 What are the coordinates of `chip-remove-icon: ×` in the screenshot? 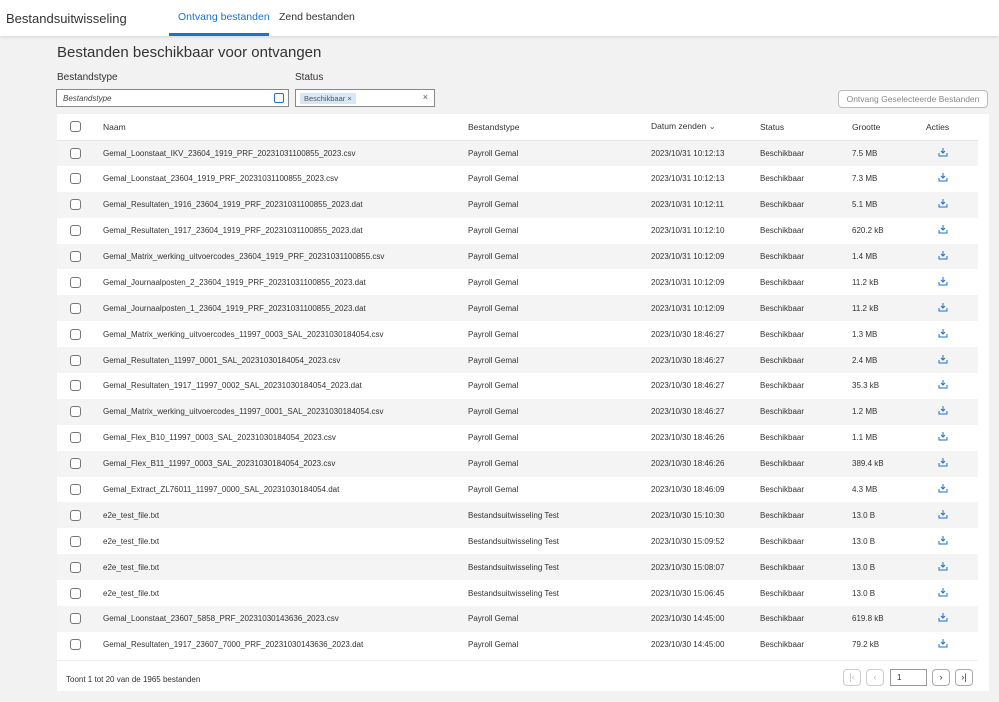 It's located at (349, 98).